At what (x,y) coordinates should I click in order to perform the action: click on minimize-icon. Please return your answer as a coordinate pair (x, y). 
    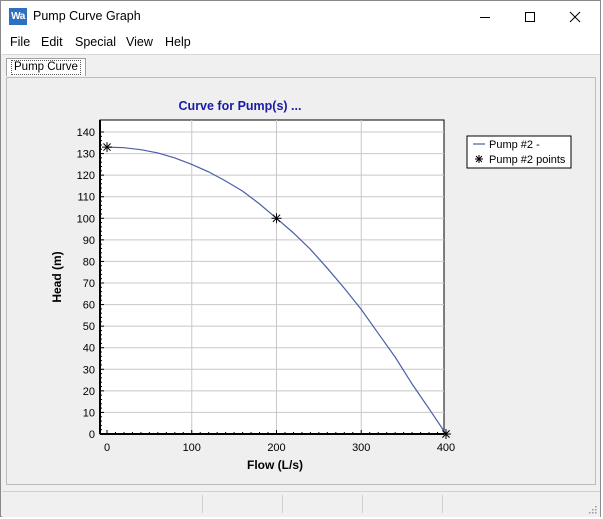
    Looking at the image, I should click on (485, 17).